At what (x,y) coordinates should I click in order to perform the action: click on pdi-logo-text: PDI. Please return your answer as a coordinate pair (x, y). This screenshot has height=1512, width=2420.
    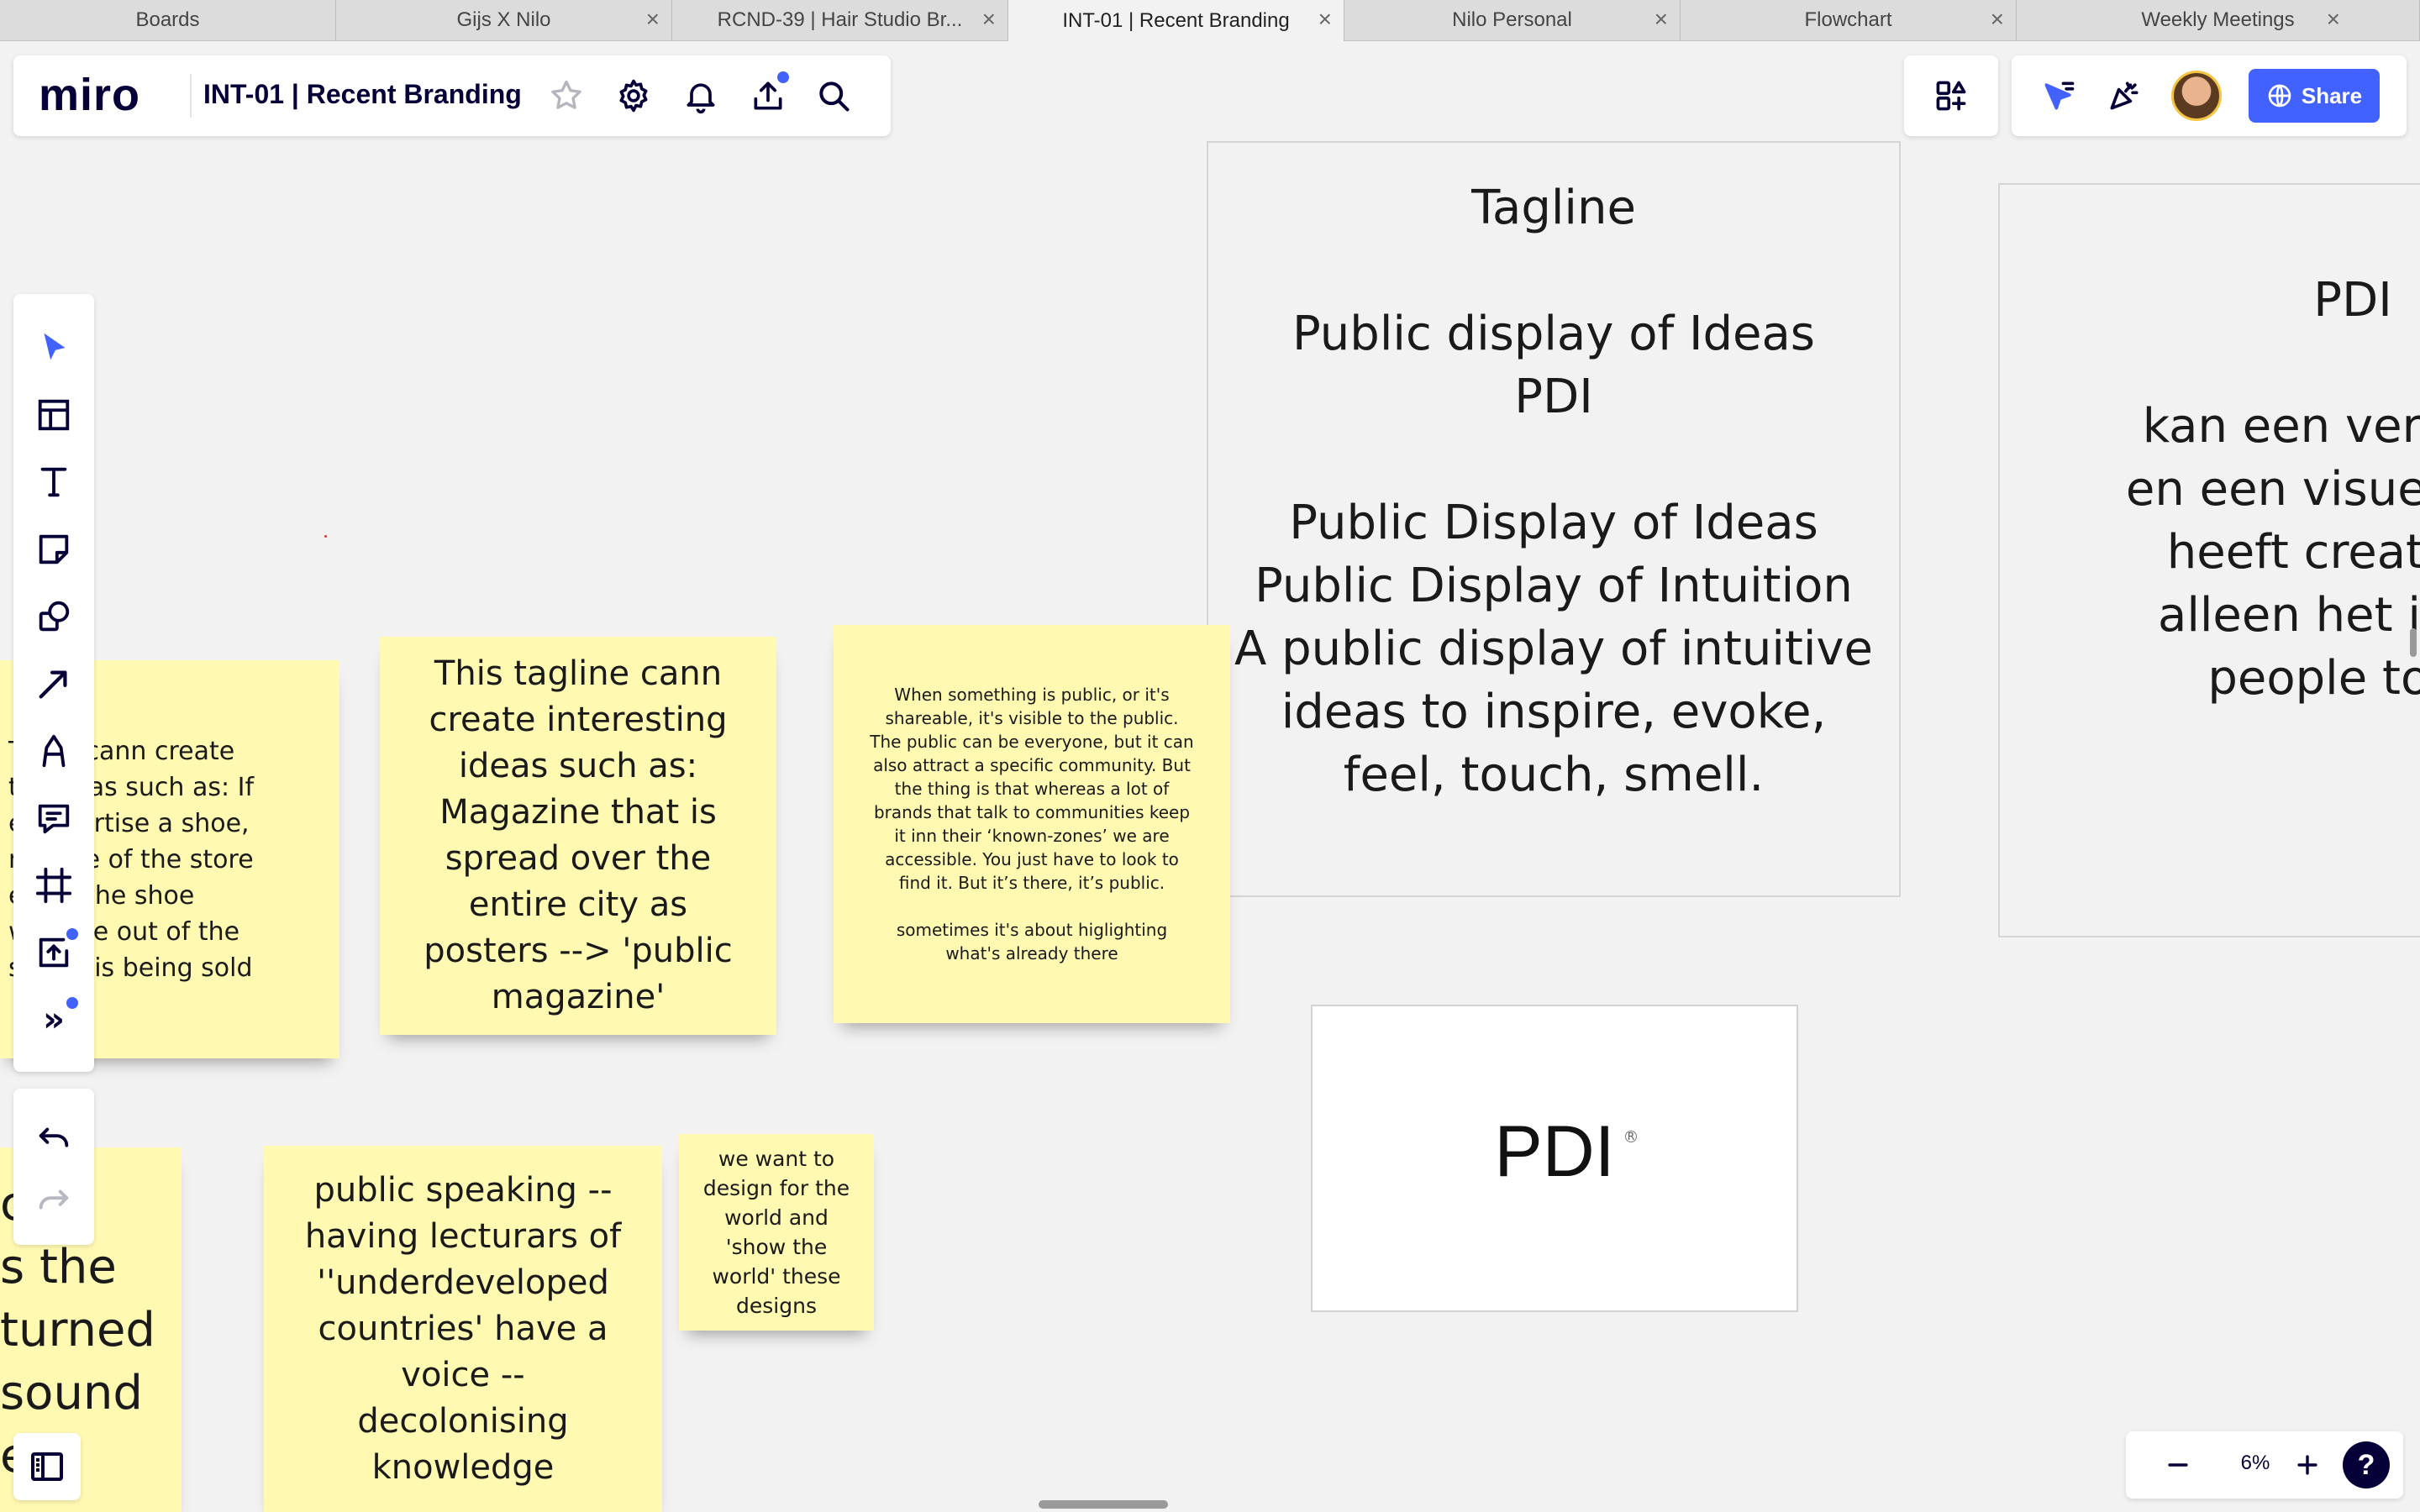
    Looking at the image, I should click on (1555, 1151).